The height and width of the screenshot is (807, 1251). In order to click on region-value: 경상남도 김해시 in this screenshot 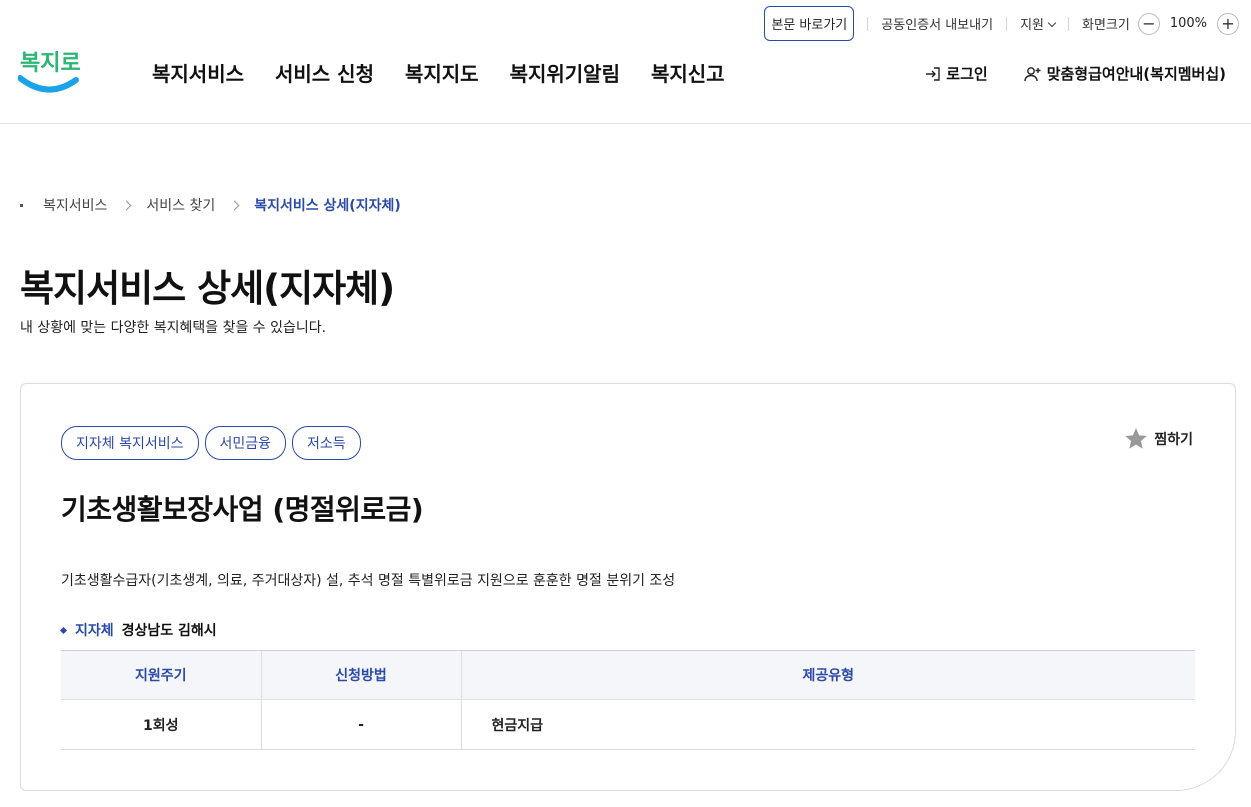, I will do `click(169, 631)`.